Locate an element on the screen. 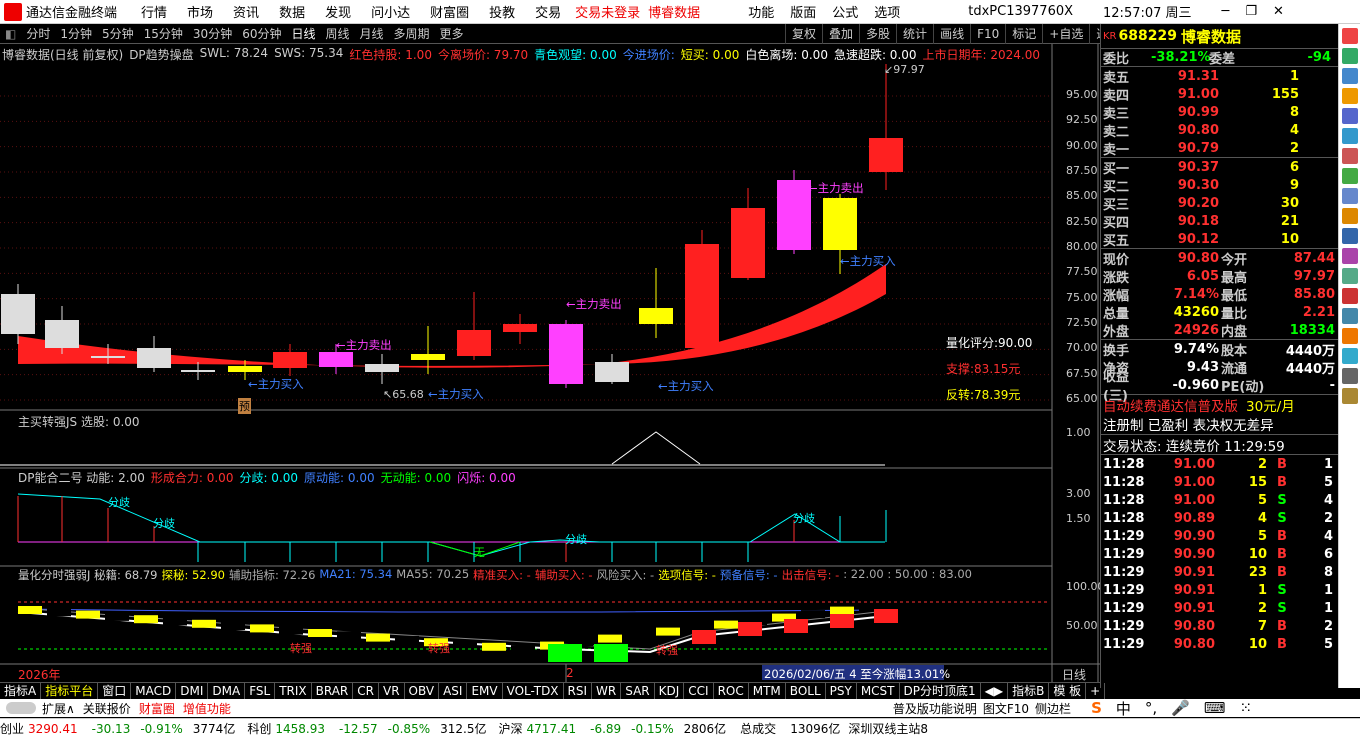  indicator-tab: CR is located at coordinates (366, 691).